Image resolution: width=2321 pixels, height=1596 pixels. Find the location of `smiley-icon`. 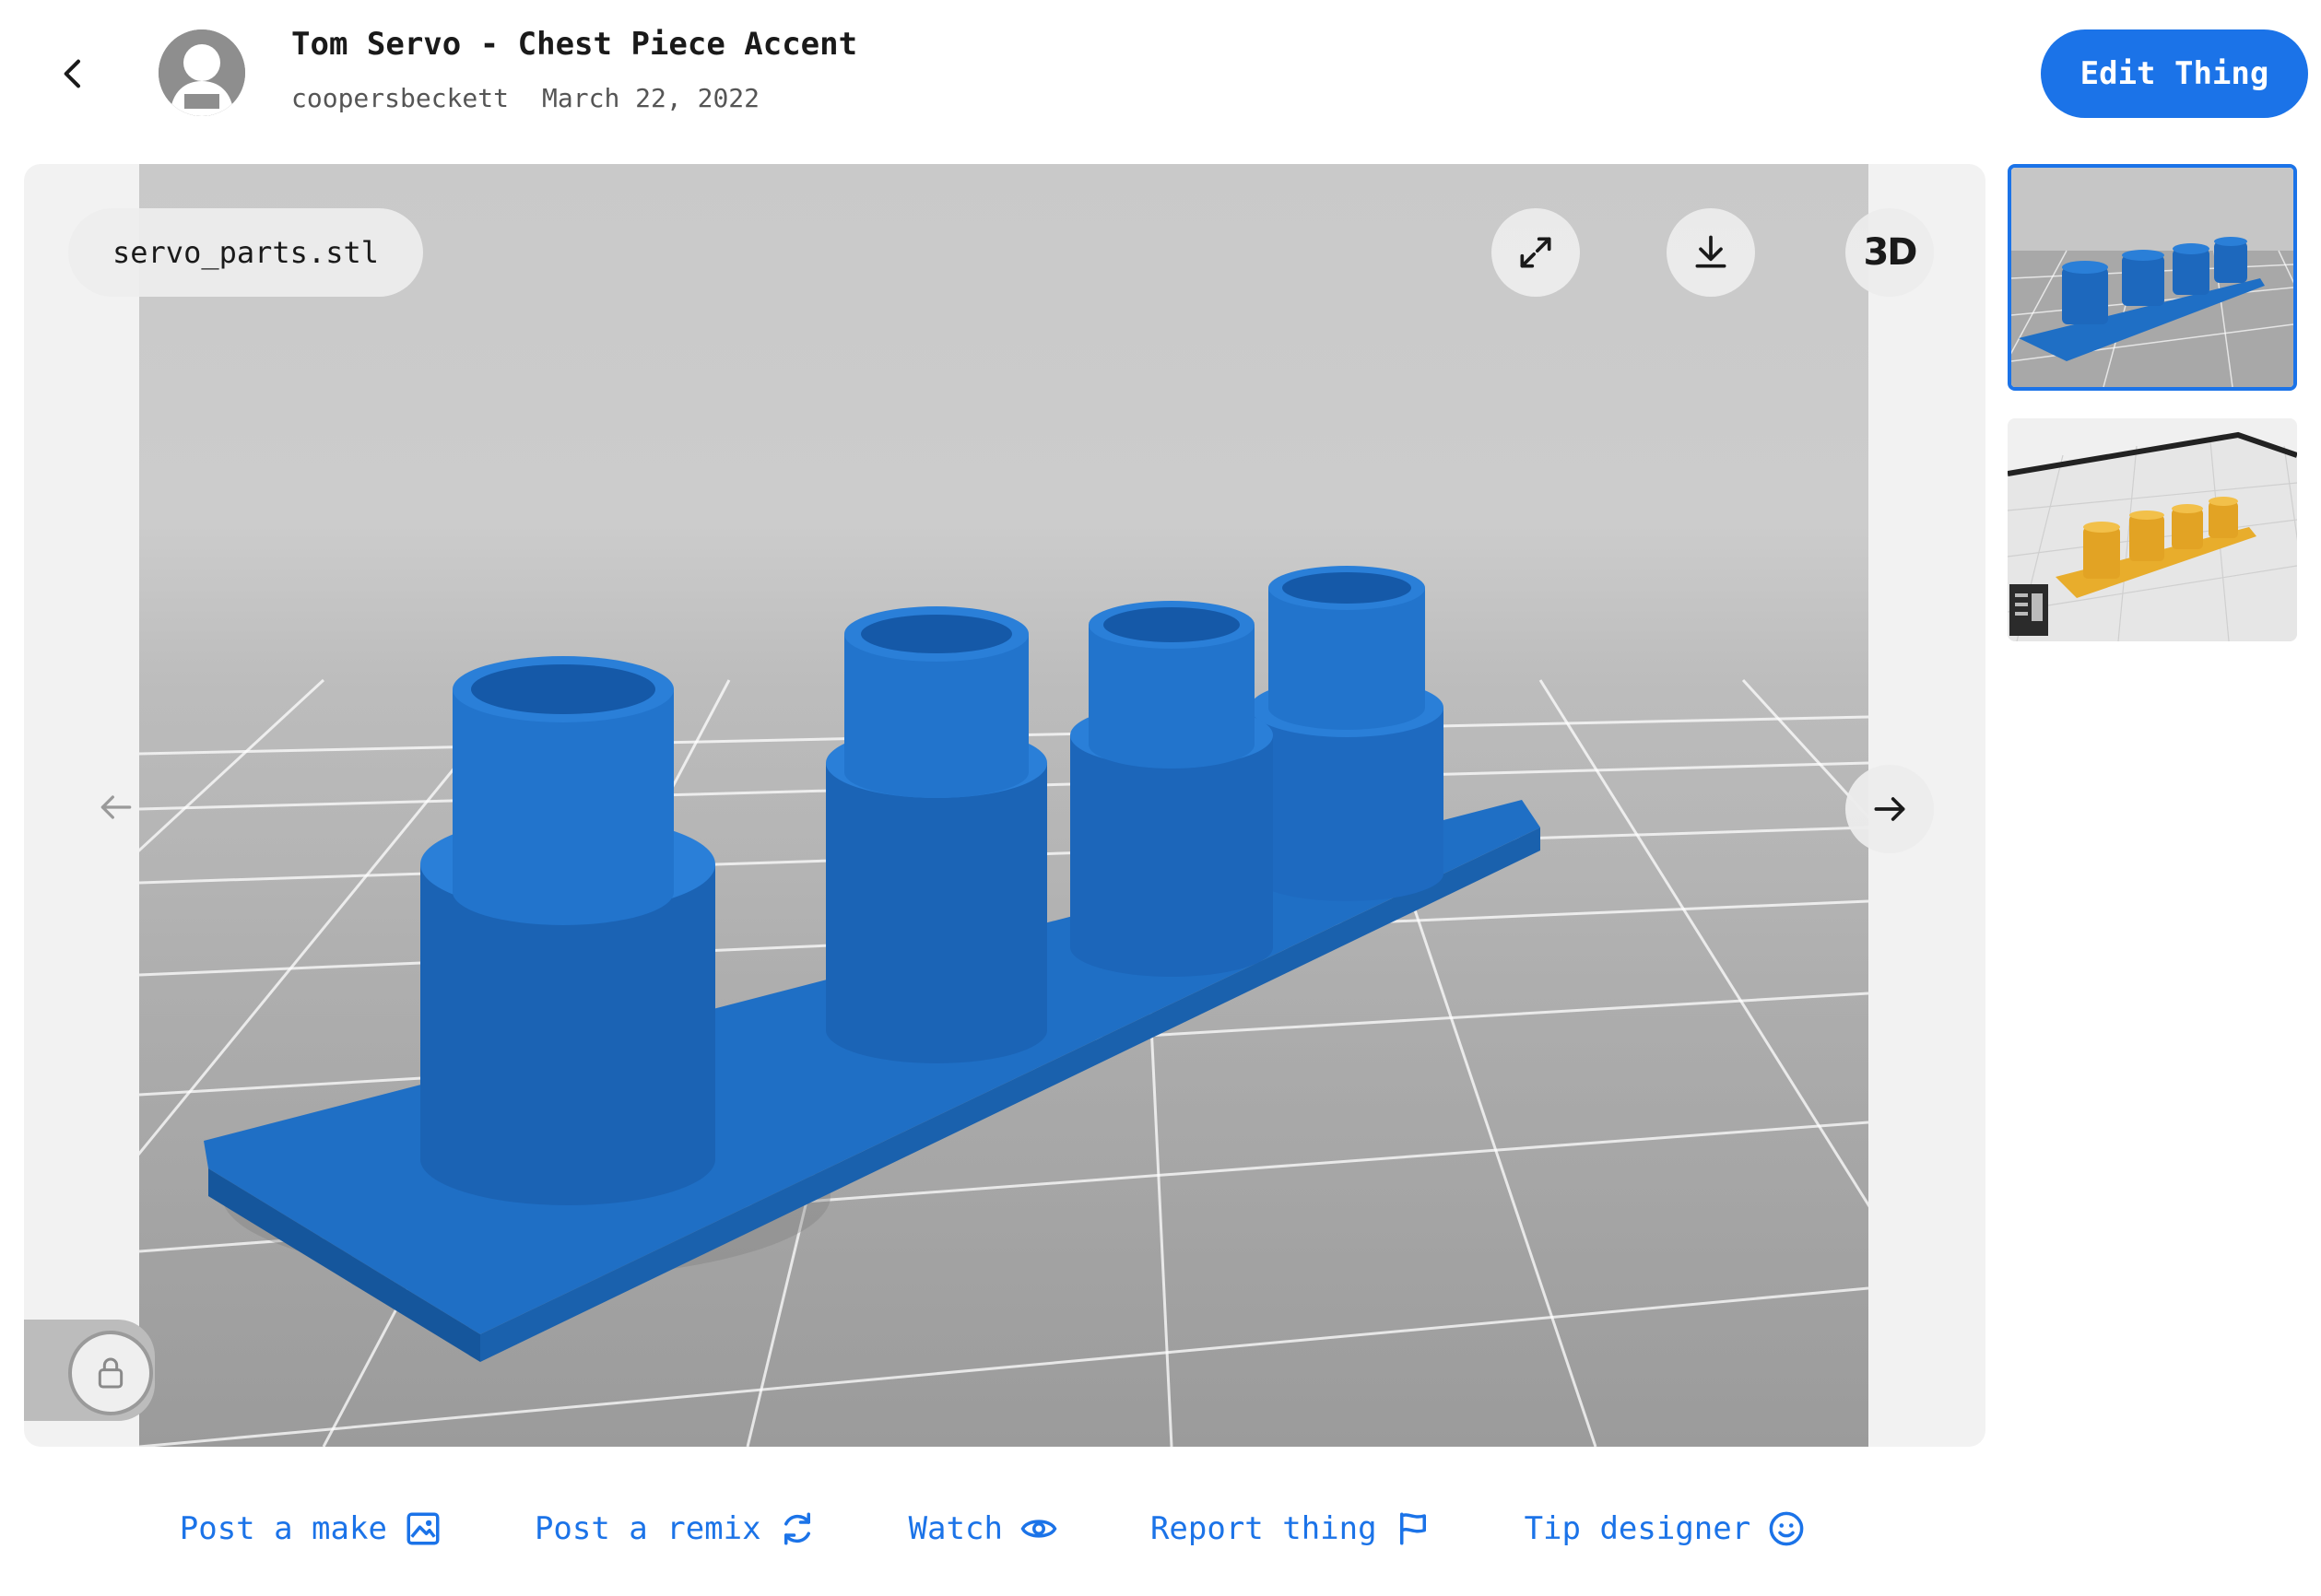

smiley-icon is located at coordinates (1786, 1529).